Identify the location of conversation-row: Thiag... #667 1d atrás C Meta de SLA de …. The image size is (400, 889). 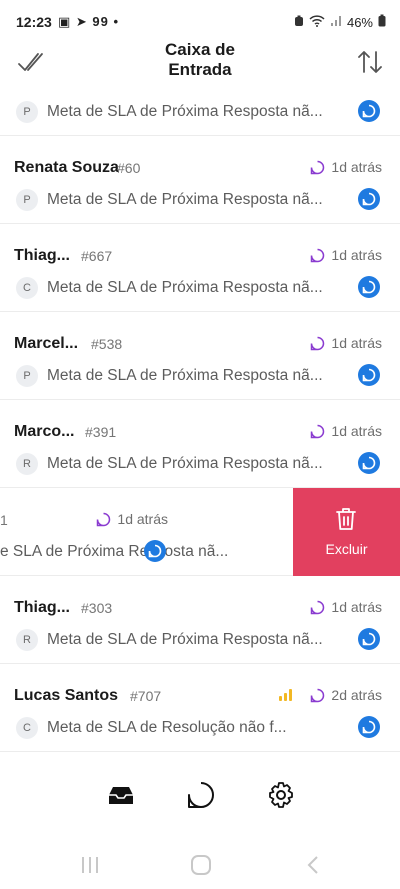
(200, 268).